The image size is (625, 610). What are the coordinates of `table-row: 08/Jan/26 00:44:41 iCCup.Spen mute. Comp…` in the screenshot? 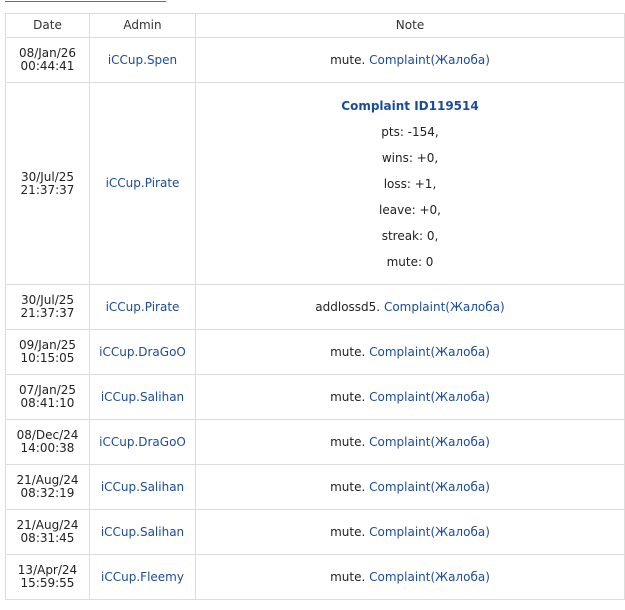 It's located at (315, 60).